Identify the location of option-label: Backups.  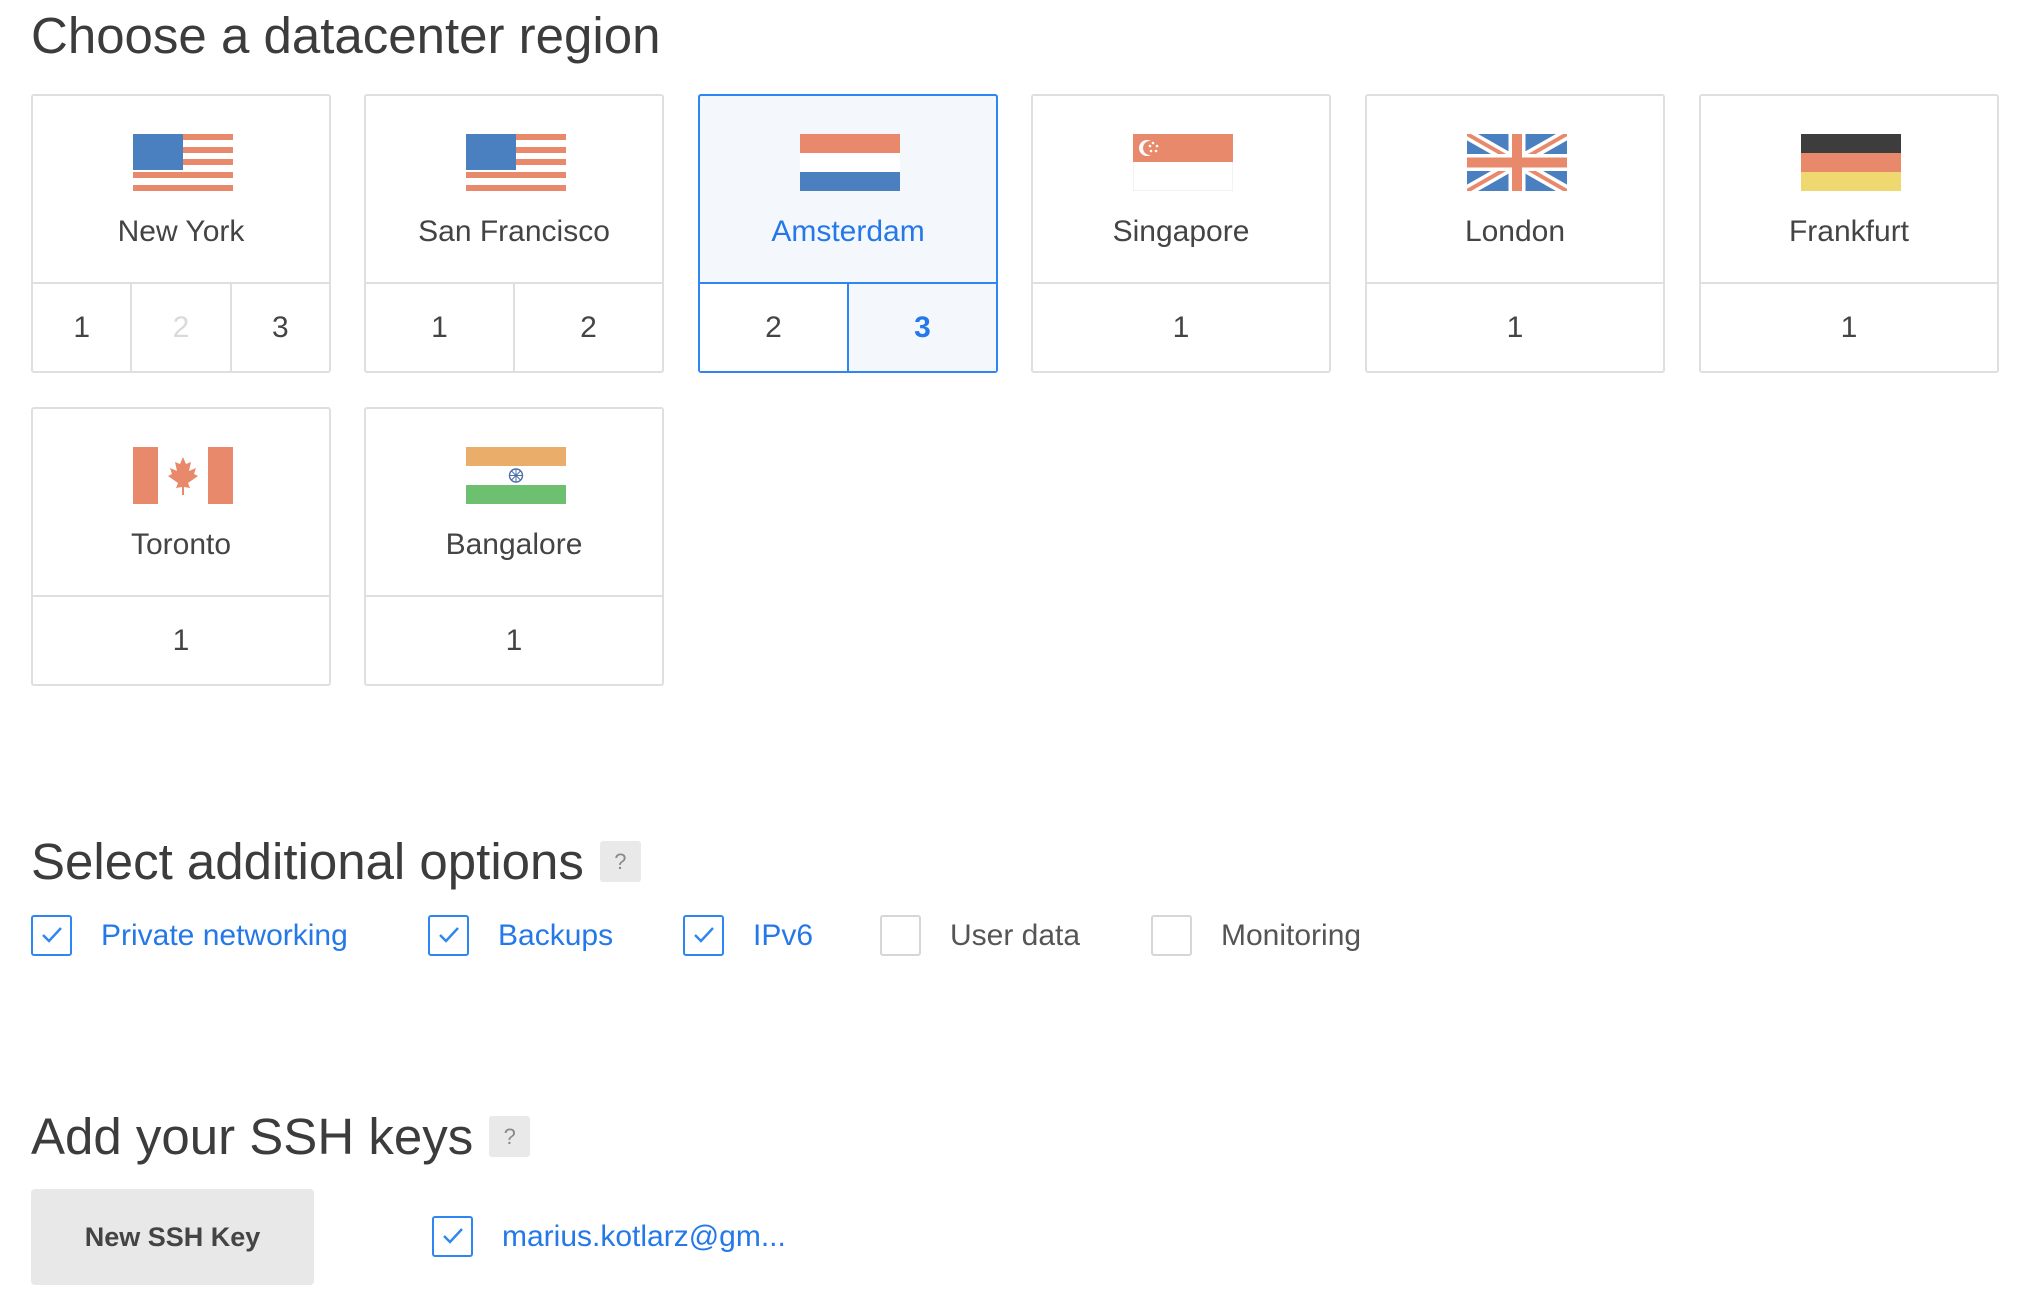
(556, 935).